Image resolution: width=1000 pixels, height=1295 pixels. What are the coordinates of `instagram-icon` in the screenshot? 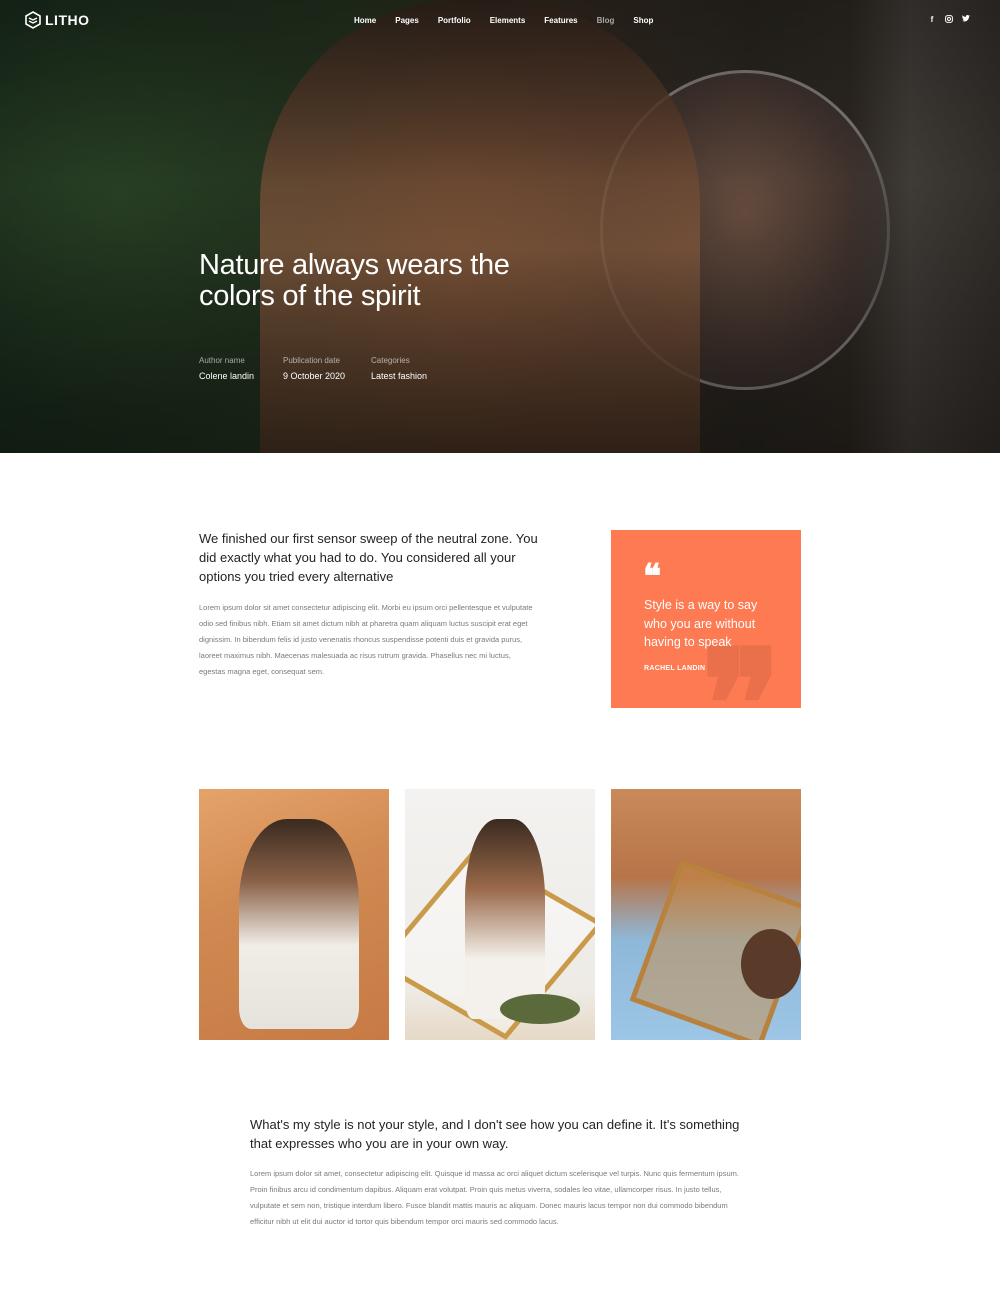 It's located at (949, 20).